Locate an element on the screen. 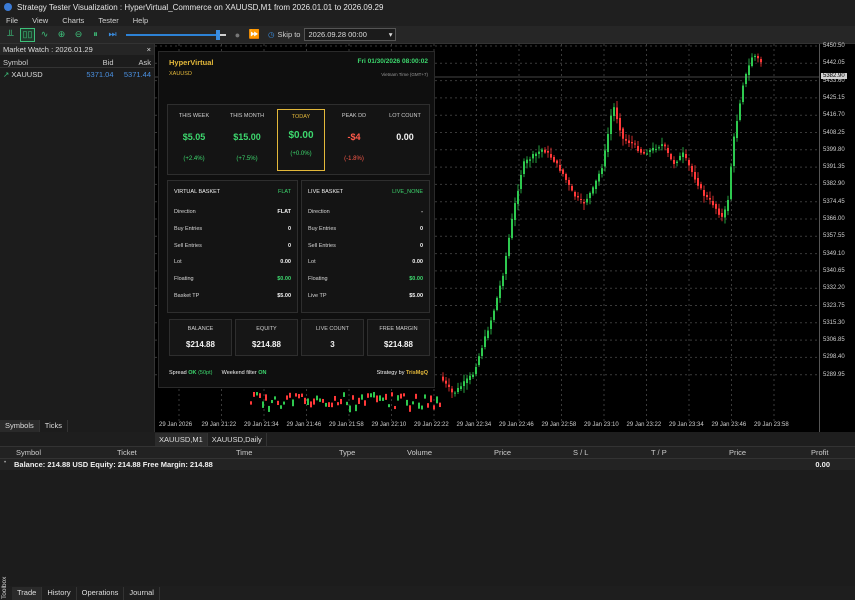 This screenshot has height=600, width=855. tab-chart-m1: XAUUSD,M1 is located at coordinates (181, 439).